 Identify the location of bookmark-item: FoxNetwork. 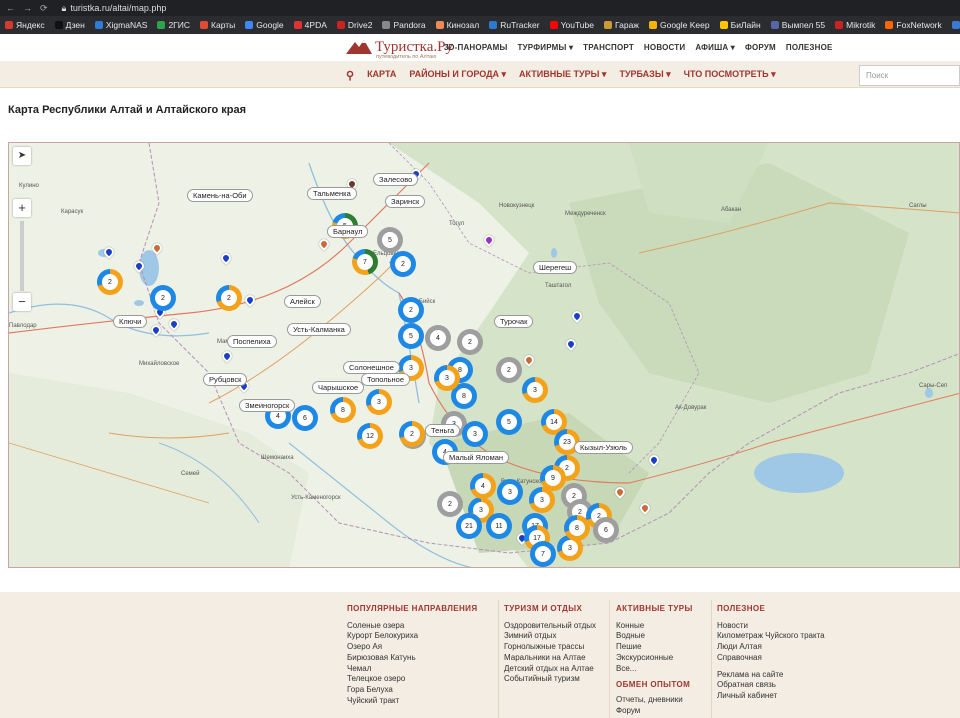
(913, 25).